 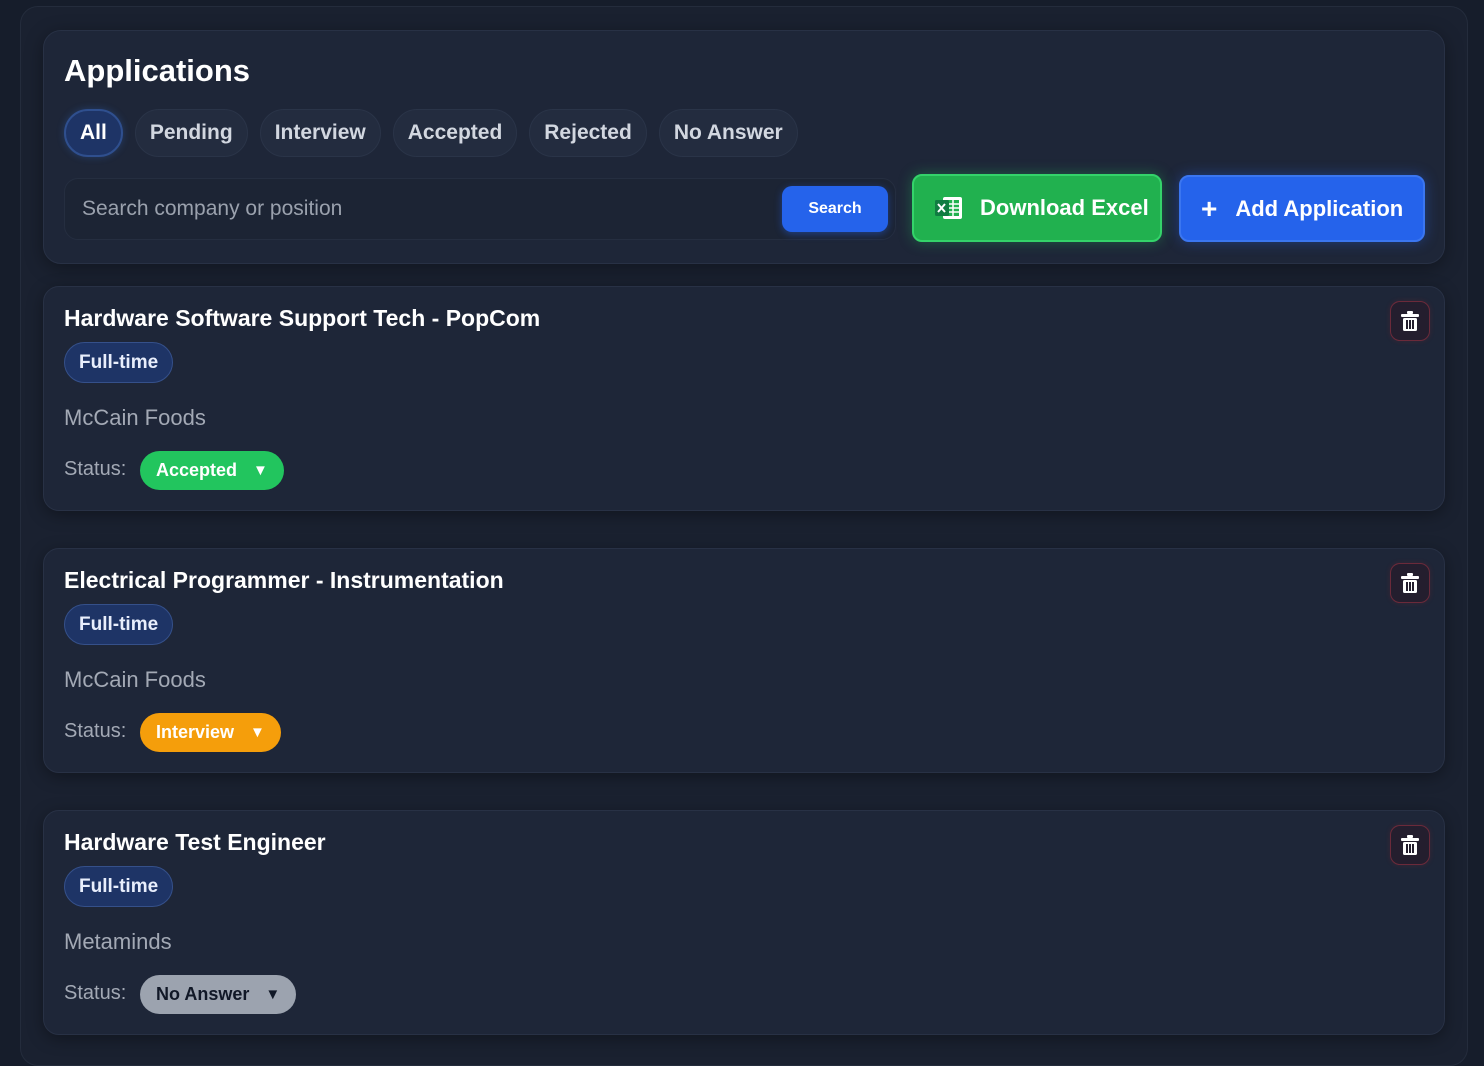 What do you see at coordinates (948, 208) in the screenshot?
I see `excel-icon` at bounding box center [948, 208].